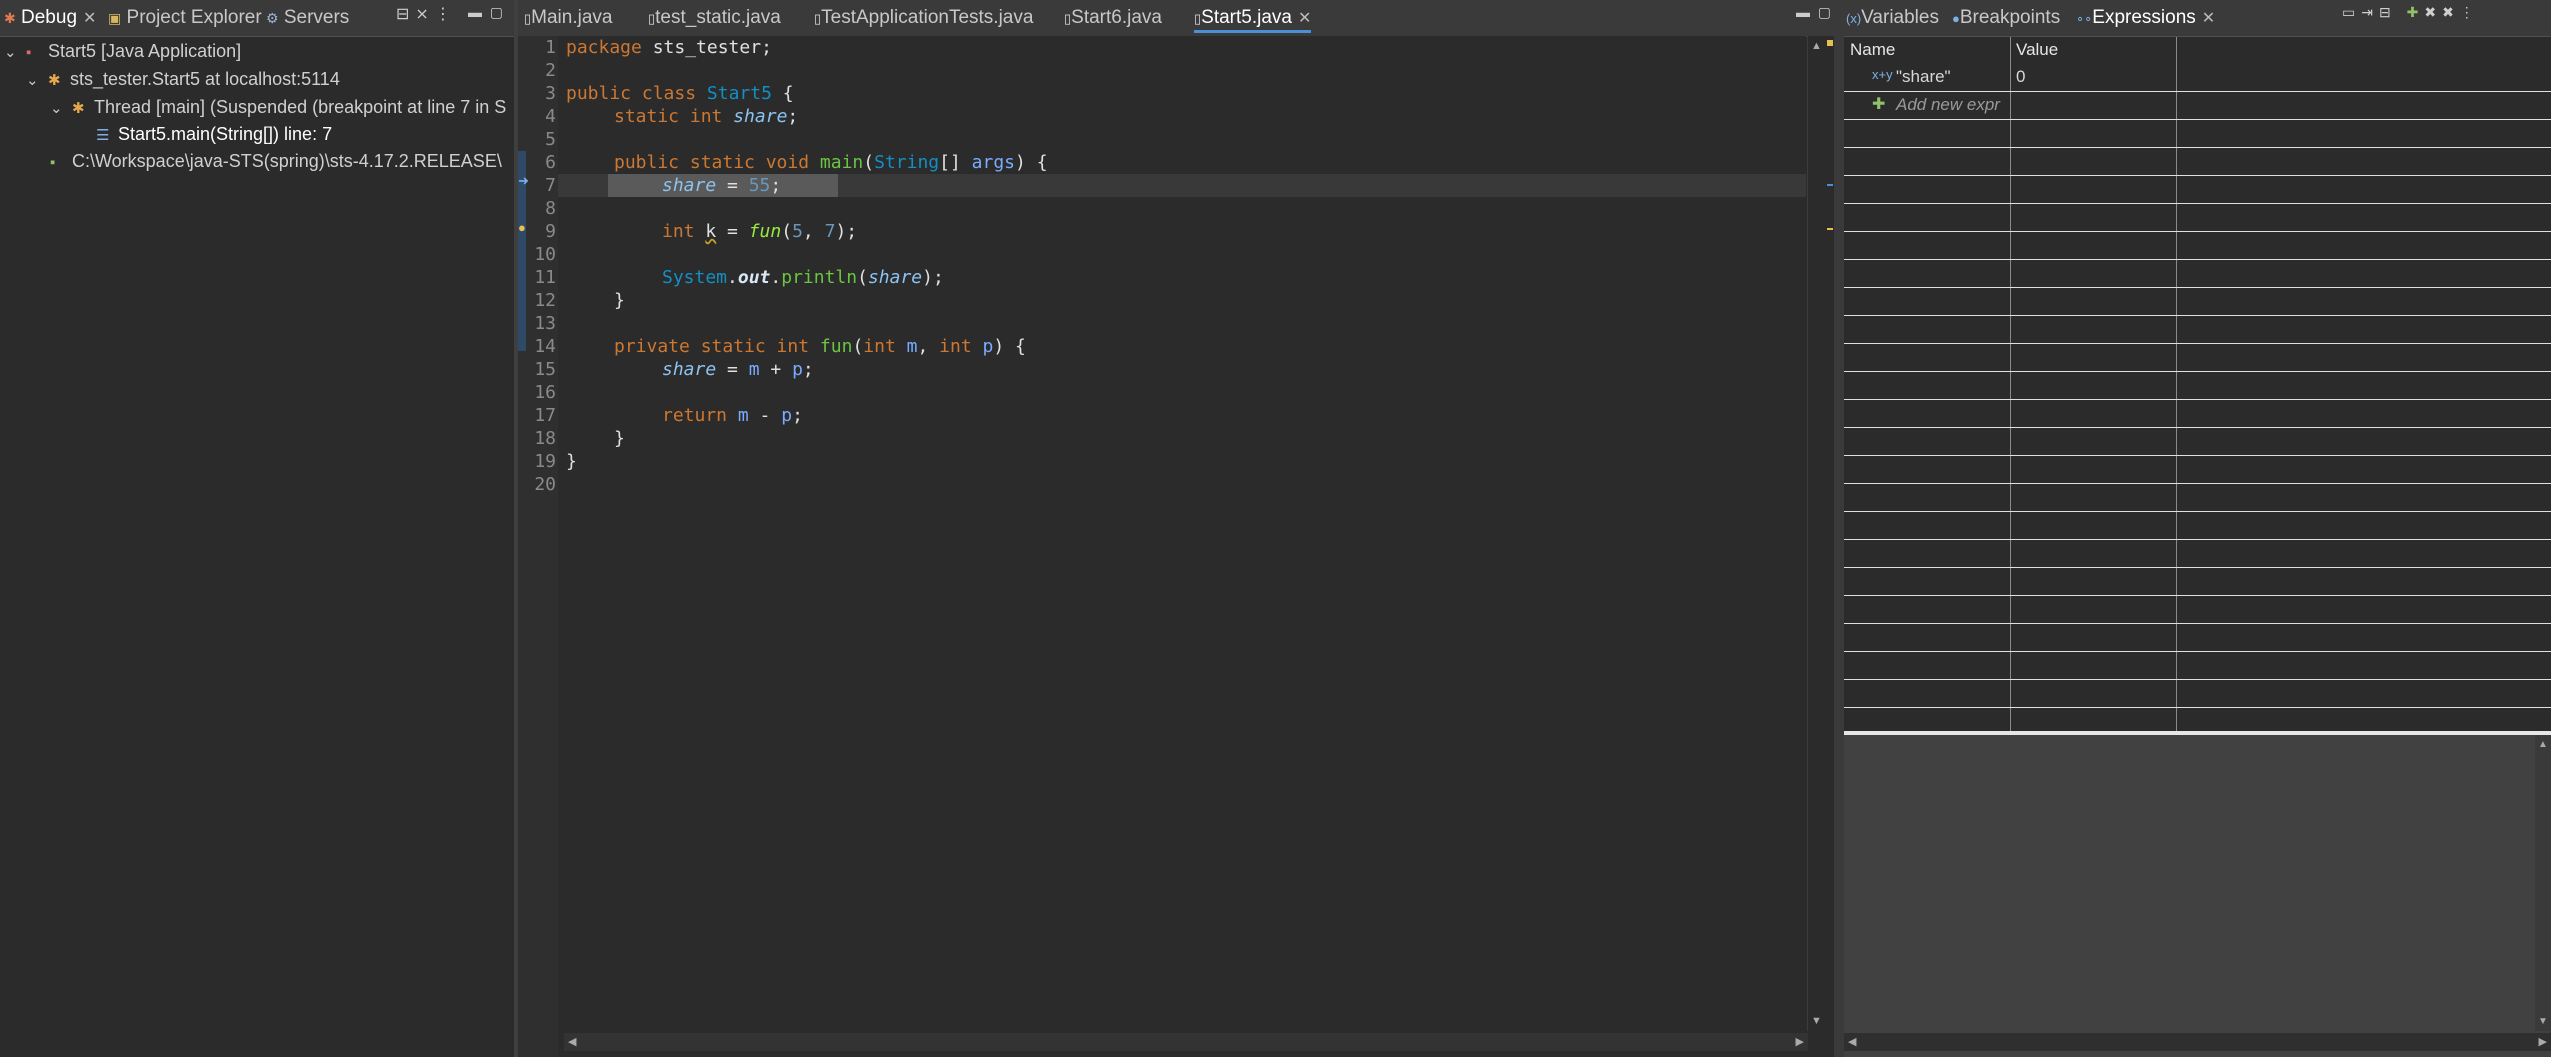 This screenshot has width=2551, height=1057. What do you see at coordinates (545, 461) in the screenshot?
I see `line-number: 19` at bounding box center [545, 461].